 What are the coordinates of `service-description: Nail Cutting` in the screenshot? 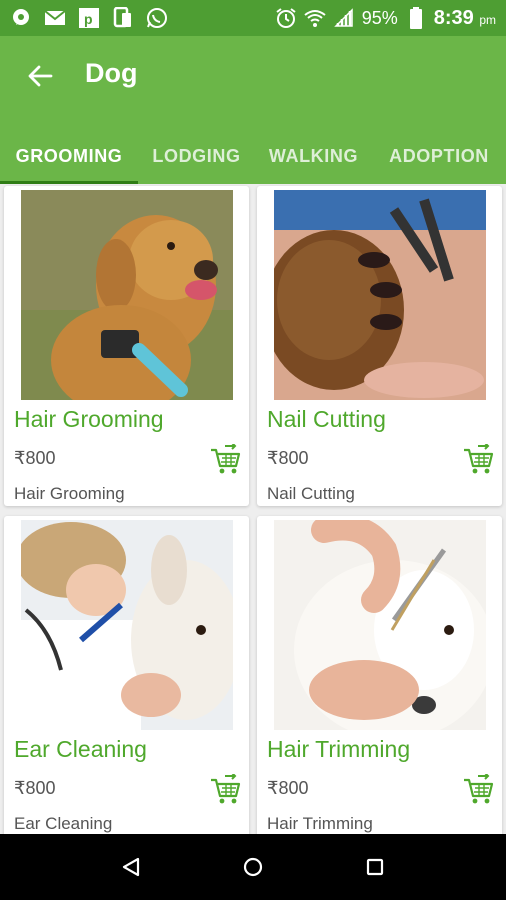 It's located at (311, 493).